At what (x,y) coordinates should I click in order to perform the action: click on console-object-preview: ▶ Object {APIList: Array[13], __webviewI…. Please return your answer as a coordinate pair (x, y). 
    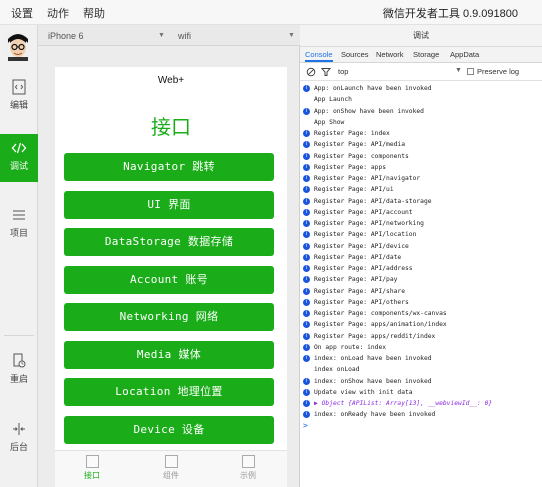
    Looking at the image, I should click on (403, 403).